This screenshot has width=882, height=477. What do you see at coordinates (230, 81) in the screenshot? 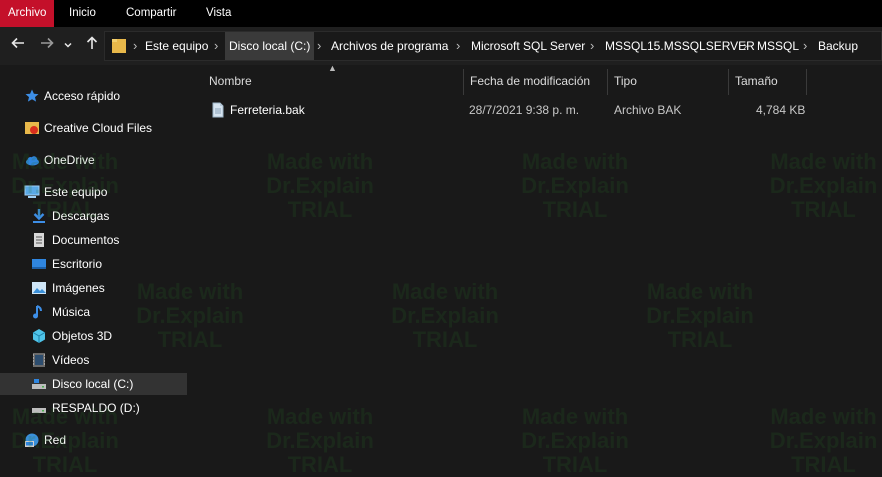
I see `column-header-name: Nombre` at bounding box center [230, 81].